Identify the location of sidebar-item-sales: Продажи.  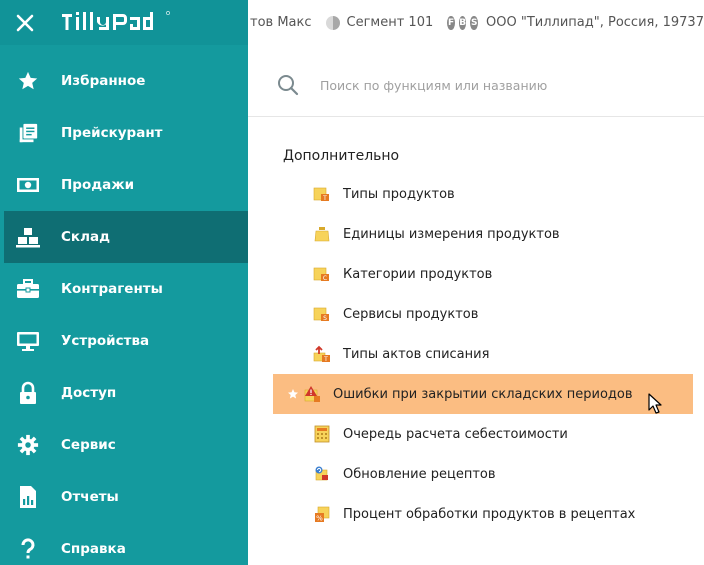
(124, 185).